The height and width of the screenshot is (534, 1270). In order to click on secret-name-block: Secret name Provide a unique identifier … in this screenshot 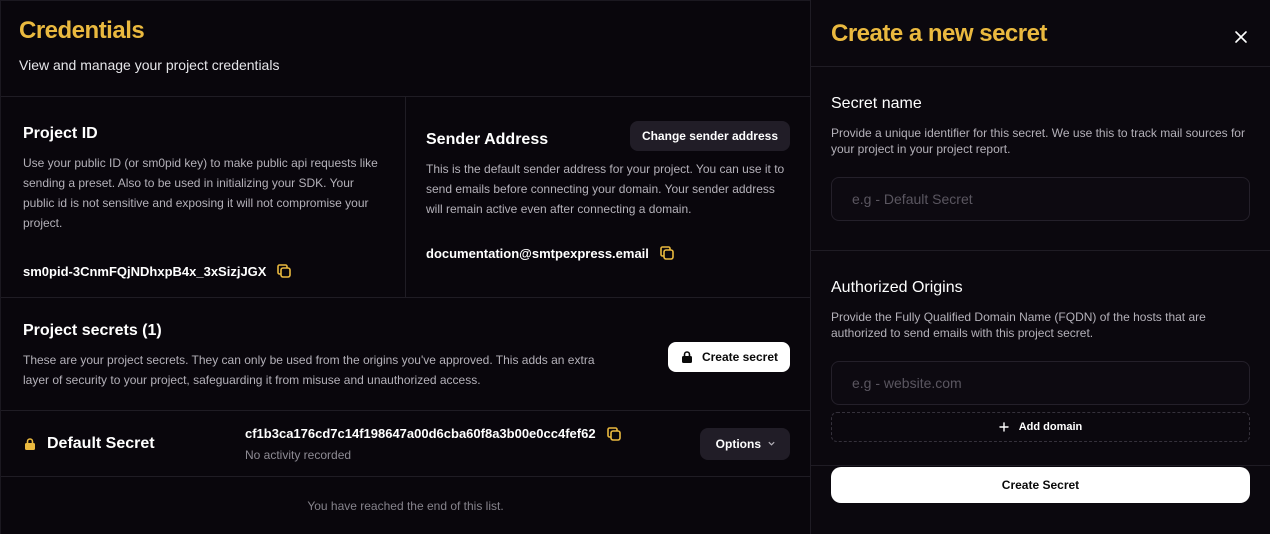, I will do `click(1040, 159)`.